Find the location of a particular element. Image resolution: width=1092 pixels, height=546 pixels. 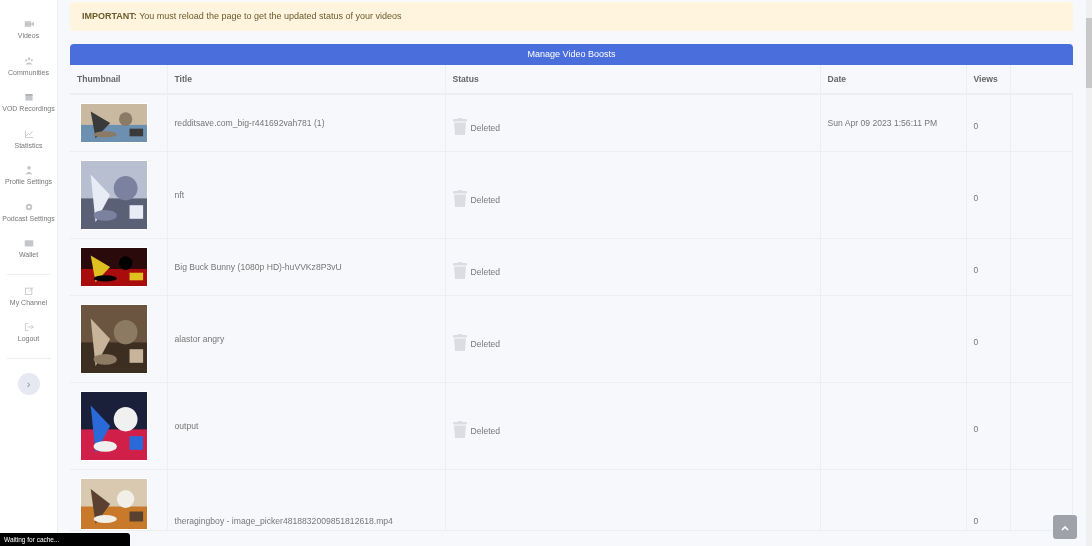

logout-icon is located at coordinates (28, 327).